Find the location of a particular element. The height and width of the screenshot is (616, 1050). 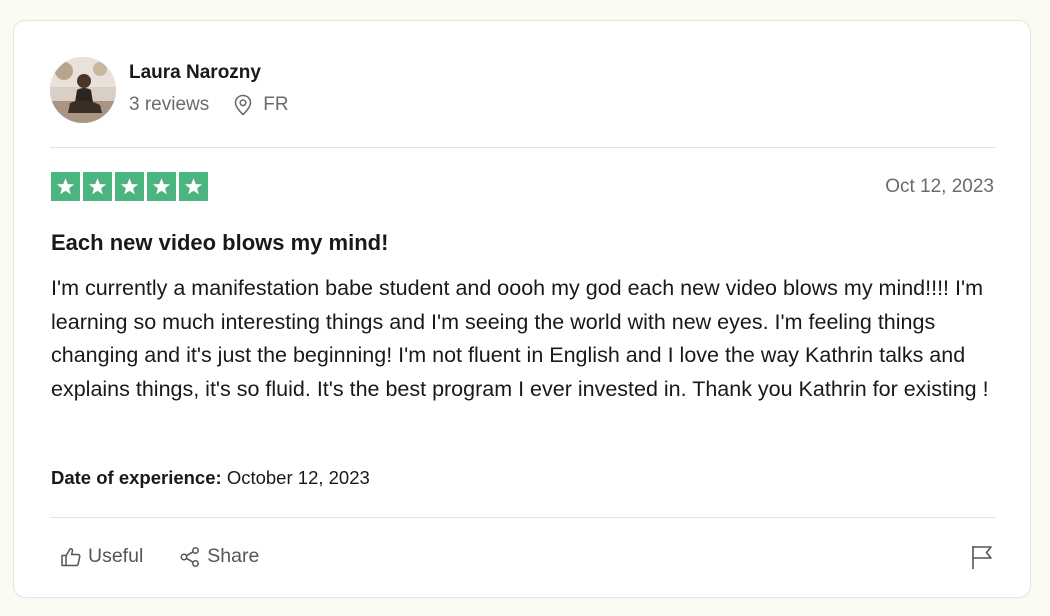

review-title: Each new video blows my mind! is located at coordinates (219, 243).